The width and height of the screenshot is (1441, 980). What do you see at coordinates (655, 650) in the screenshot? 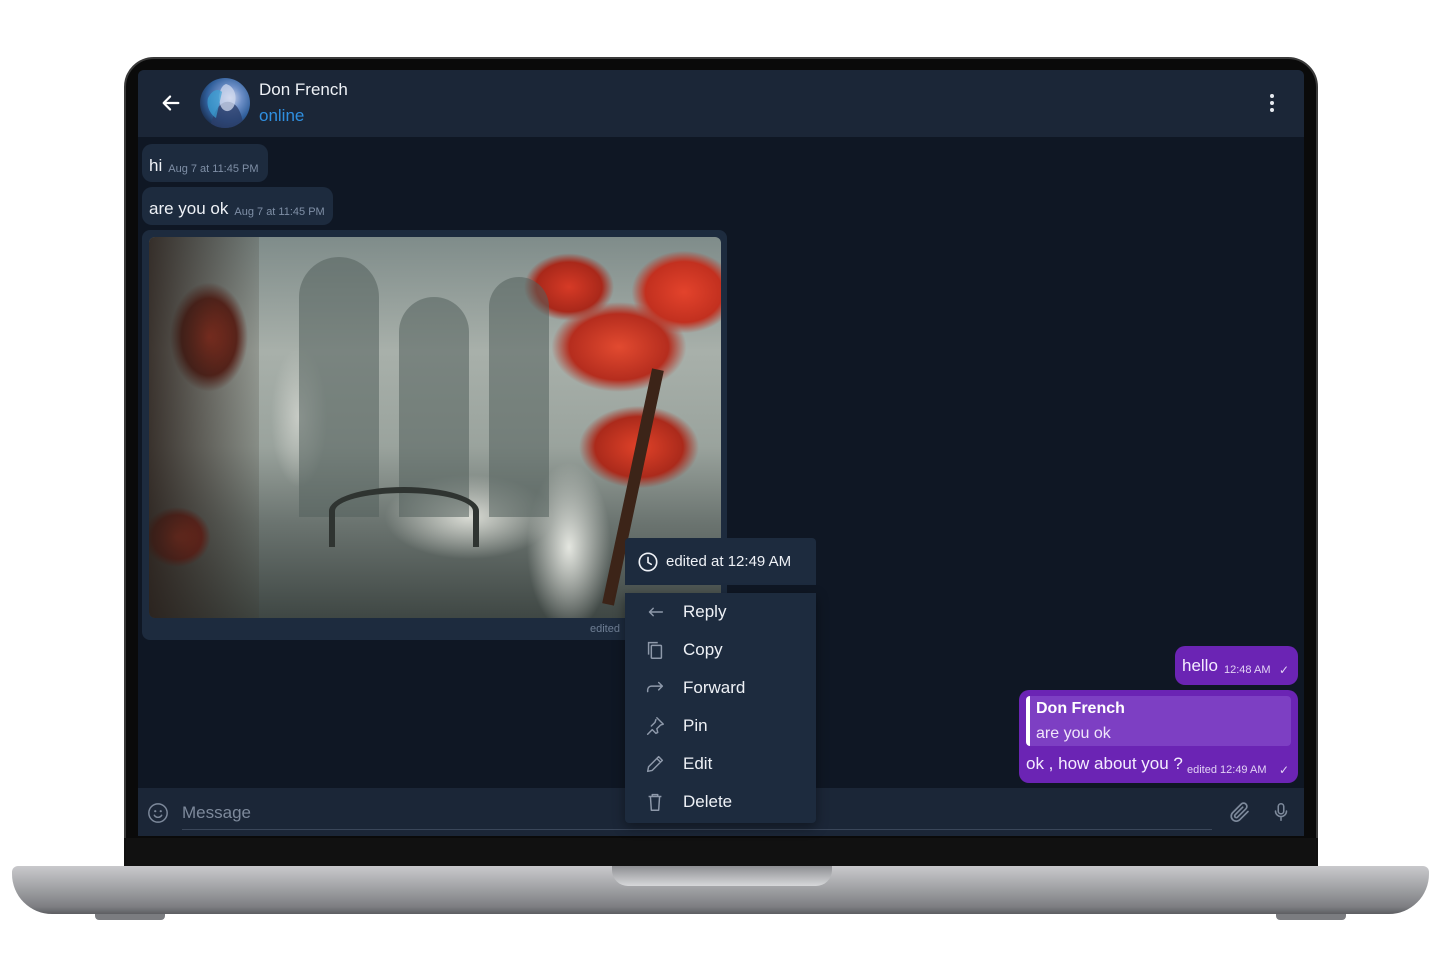
I see `copy-icon` at bounding box center [655, 650].